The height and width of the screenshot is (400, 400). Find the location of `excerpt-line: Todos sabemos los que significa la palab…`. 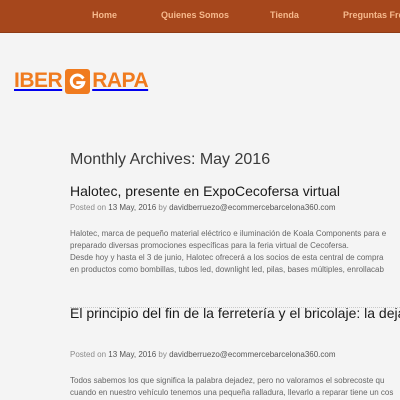

excerpt-line: Todos sabemos los que significa la palab… is located at coordinates (227, 380).